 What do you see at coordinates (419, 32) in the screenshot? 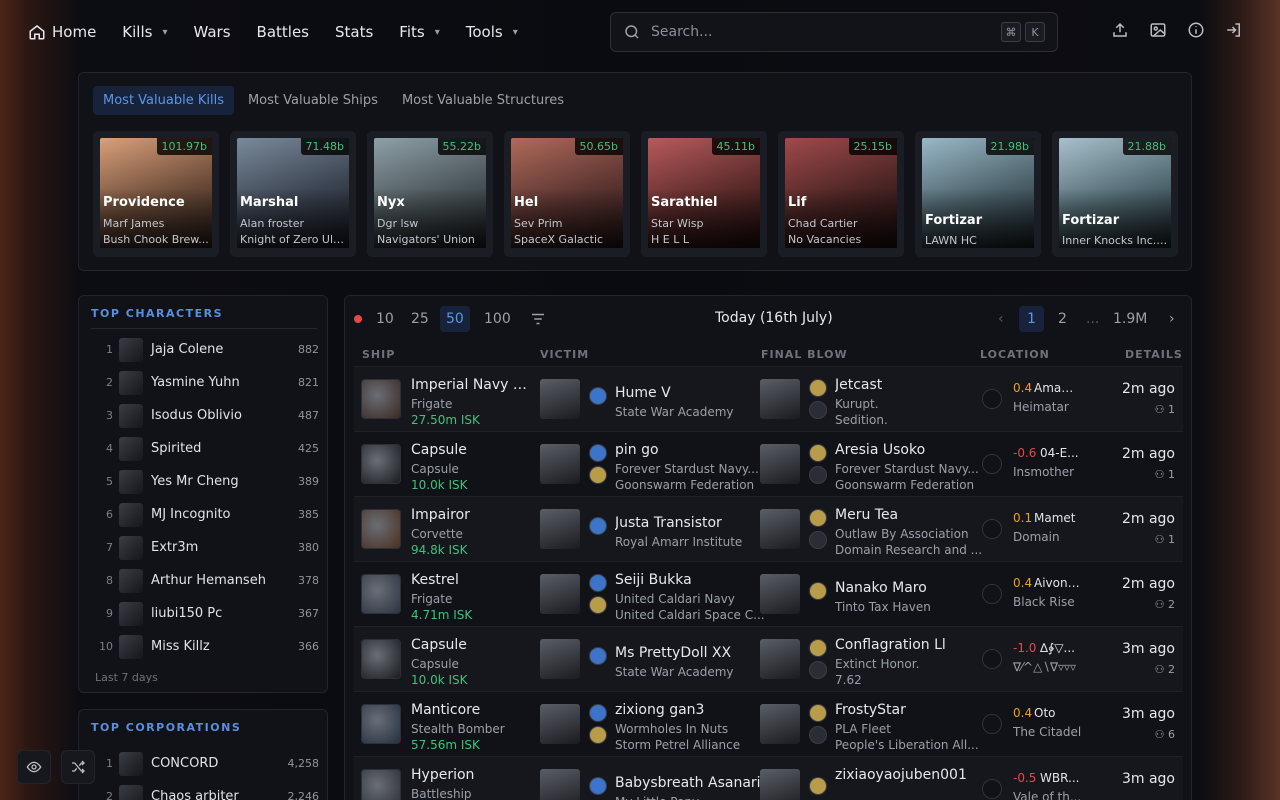
I see `nav-fits: Fits ▾` at bounding box center [419, 32].